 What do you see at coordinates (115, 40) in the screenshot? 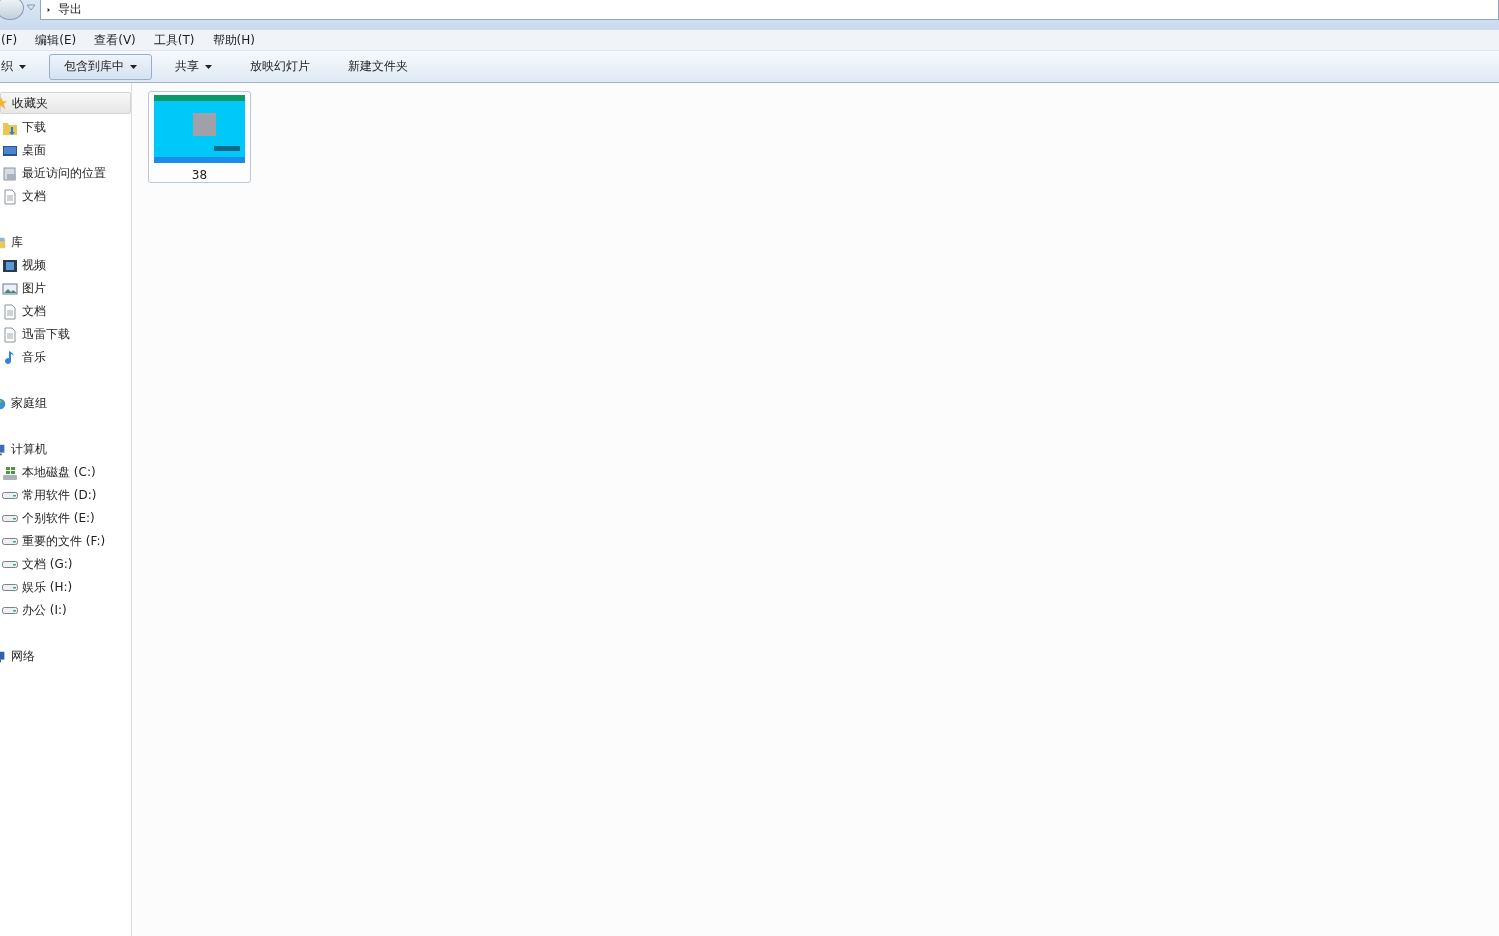
I see `menu-item: 查看(V)` at bounding box center [115, 40].